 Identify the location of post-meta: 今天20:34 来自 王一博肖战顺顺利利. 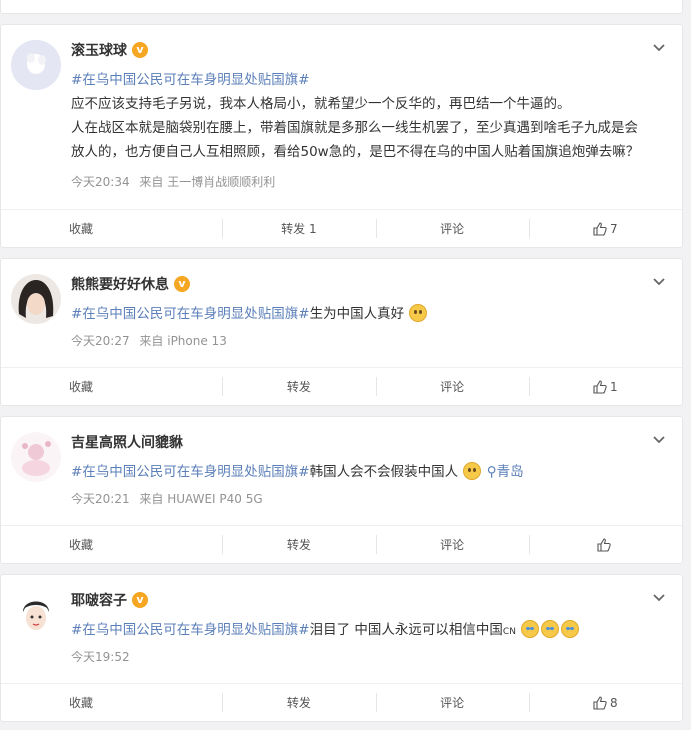
(176, 181).